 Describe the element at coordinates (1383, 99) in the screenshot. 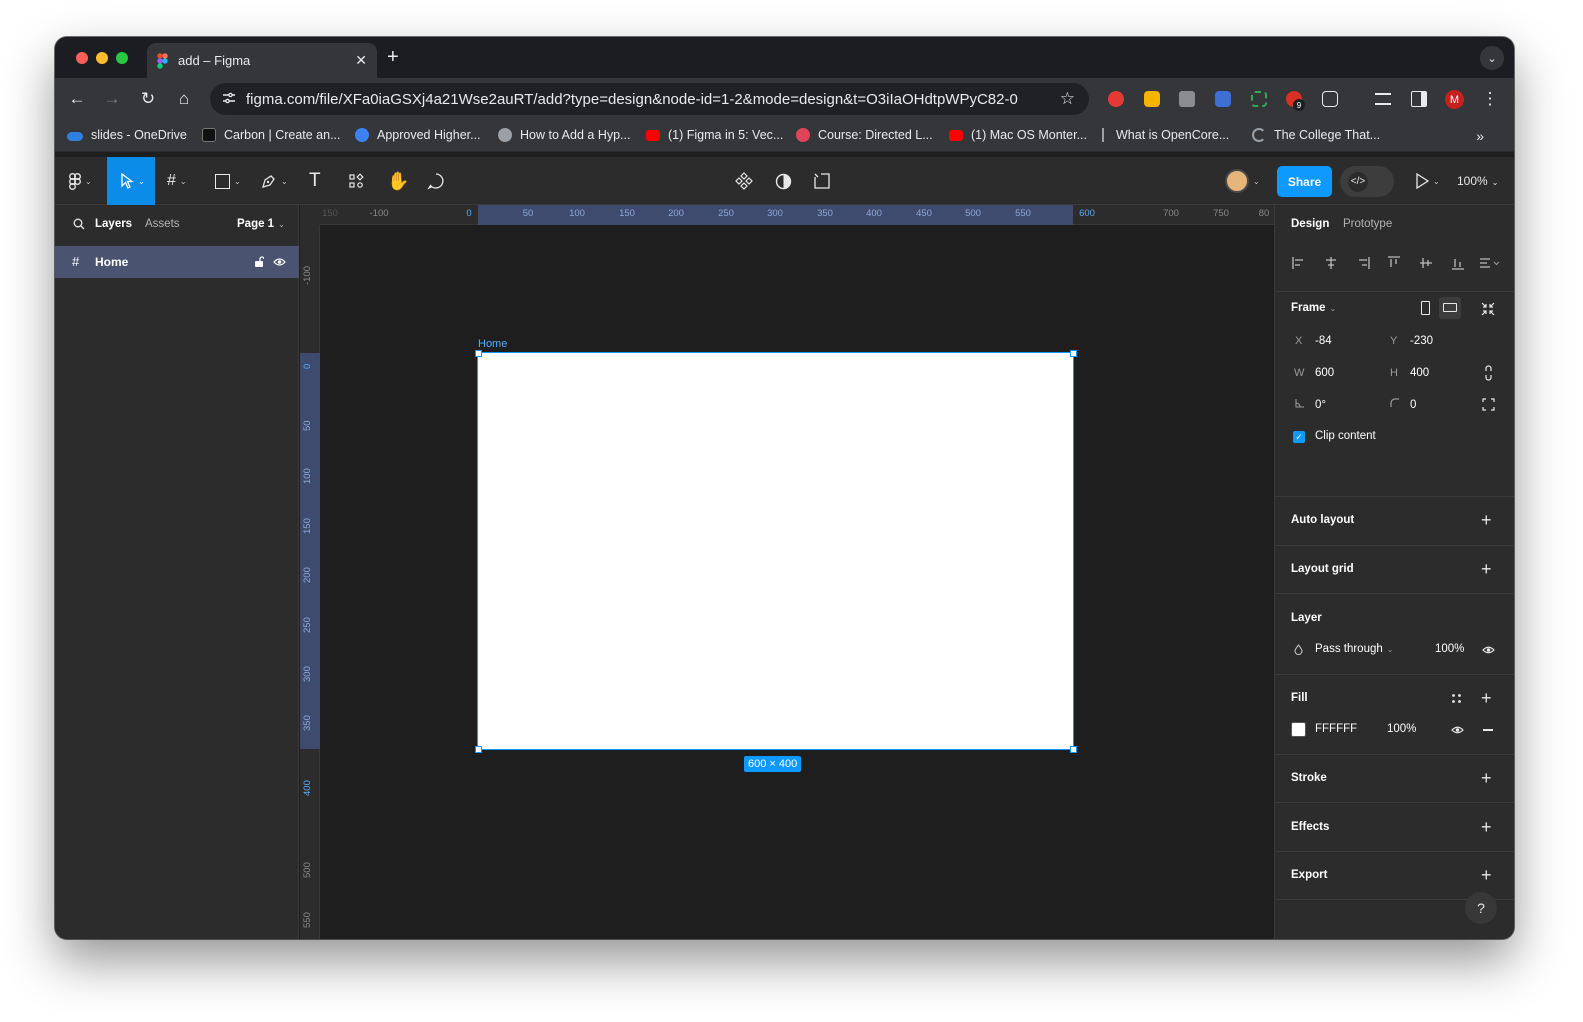

I see `media-controls-icon` at that location.